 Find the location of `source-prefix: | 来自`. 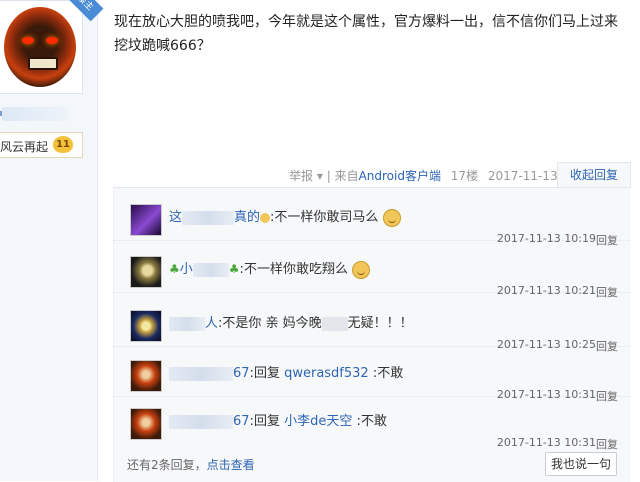

source-prefix: | 来自 is located at coordinates (342, 176).